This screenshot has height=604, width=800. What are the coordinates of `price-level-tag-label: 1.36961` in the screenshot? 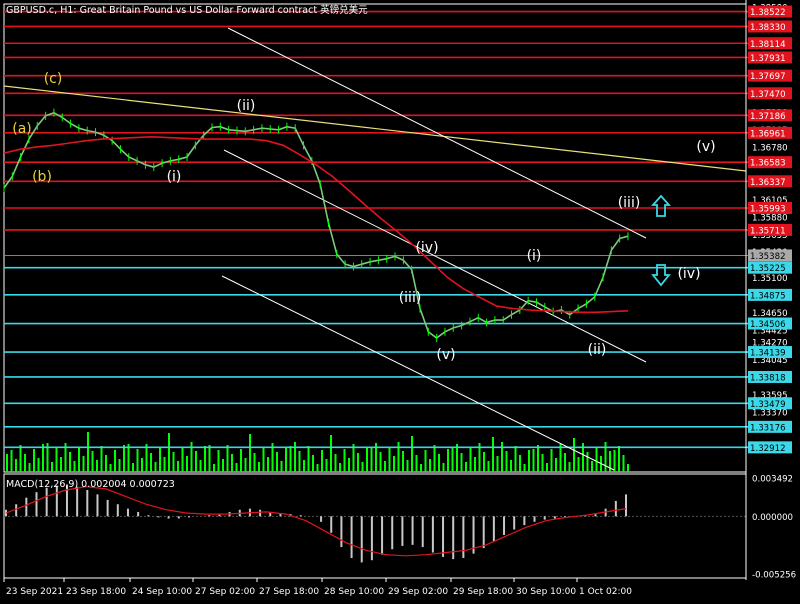 It's located at (768, 134).